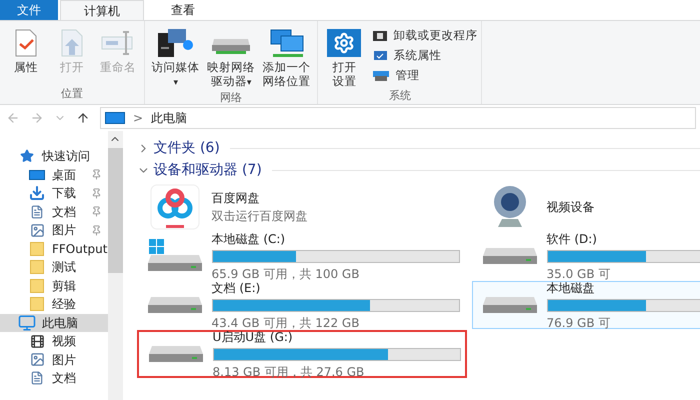 This screenshot has width=700, height=400. I want to click on film-icon, so click(37, 341).